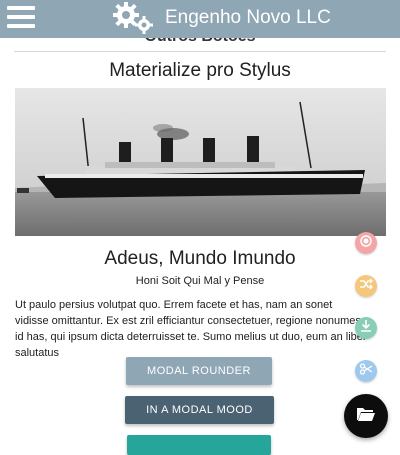 This screenshot has width=400, height=455. Describe the element at coordinates (199, 371) in the screenshot. I see `modal-rounder-button: MODAL ROUNDER` at that location.